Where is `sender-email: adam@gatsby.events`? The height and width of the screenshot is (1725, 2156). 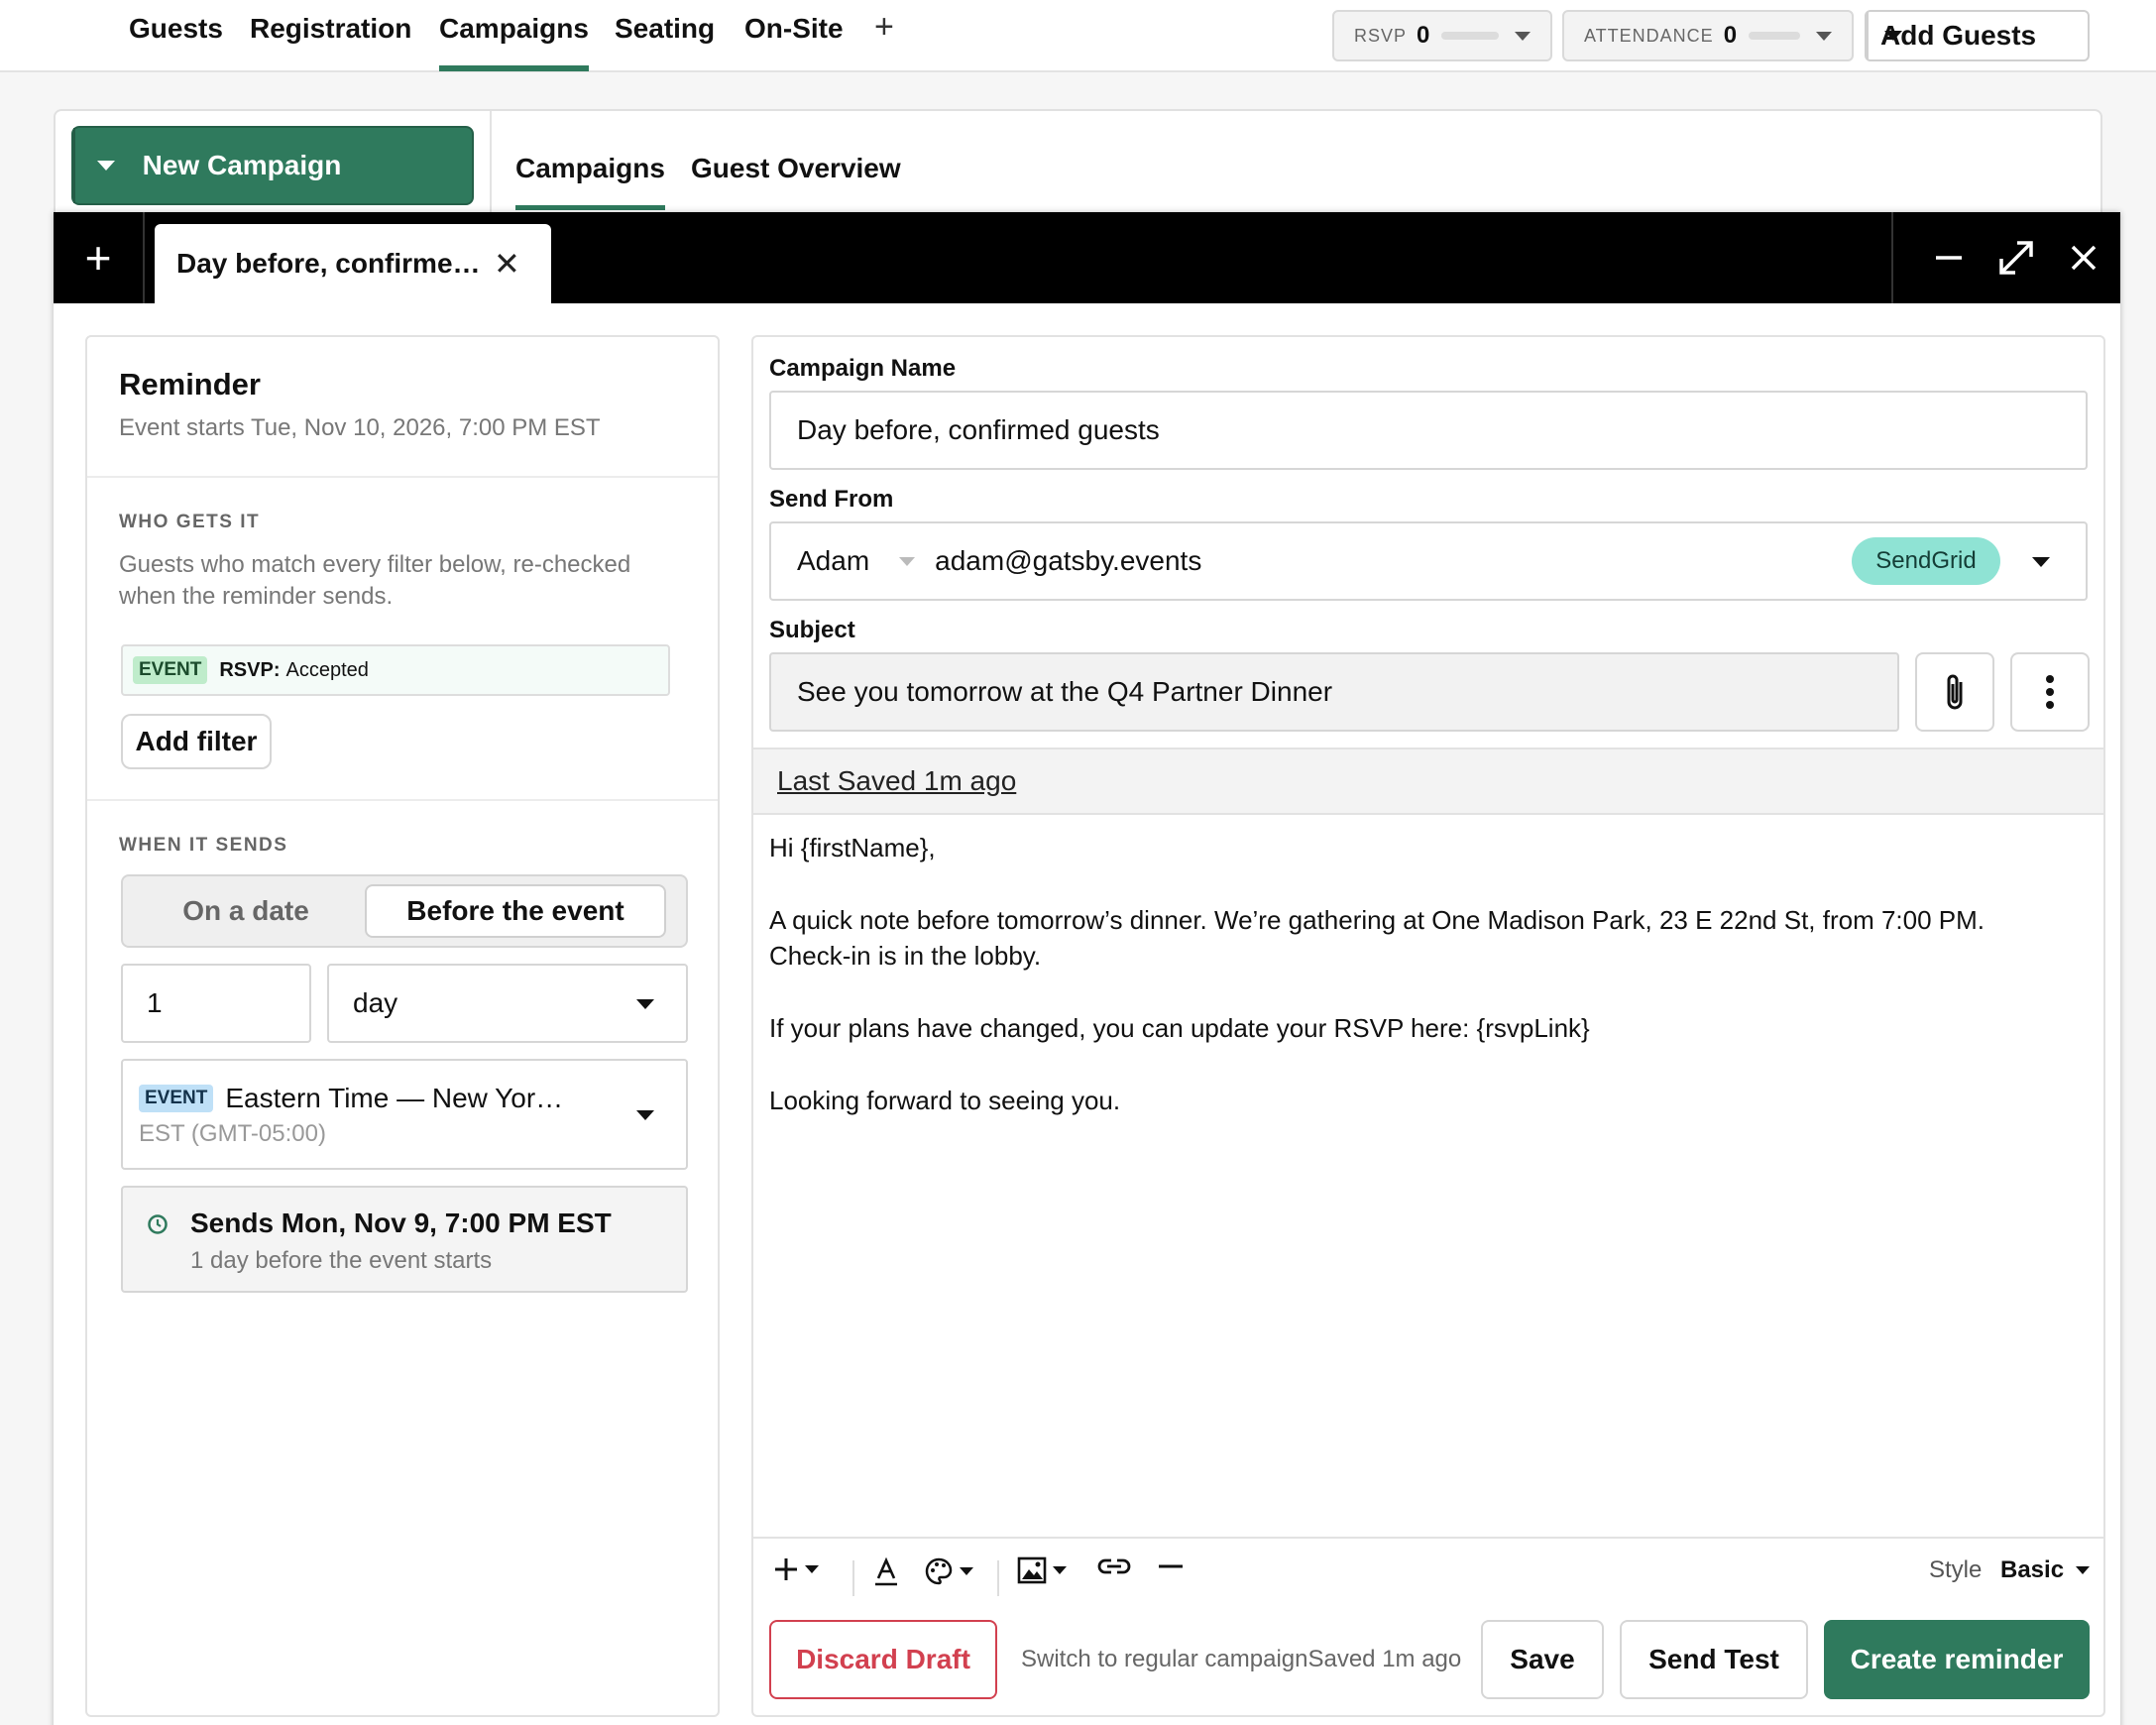 sender-email: adam@gatsby.events is located at coordinates (1068, 560).